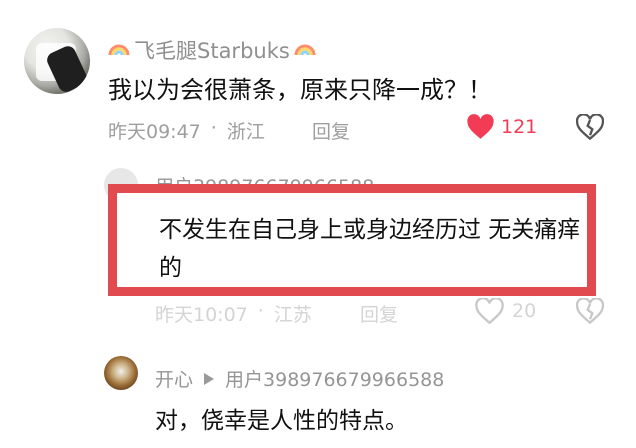  I want to click on reply-to-username: 用户398976679966588, so click(334, 378).